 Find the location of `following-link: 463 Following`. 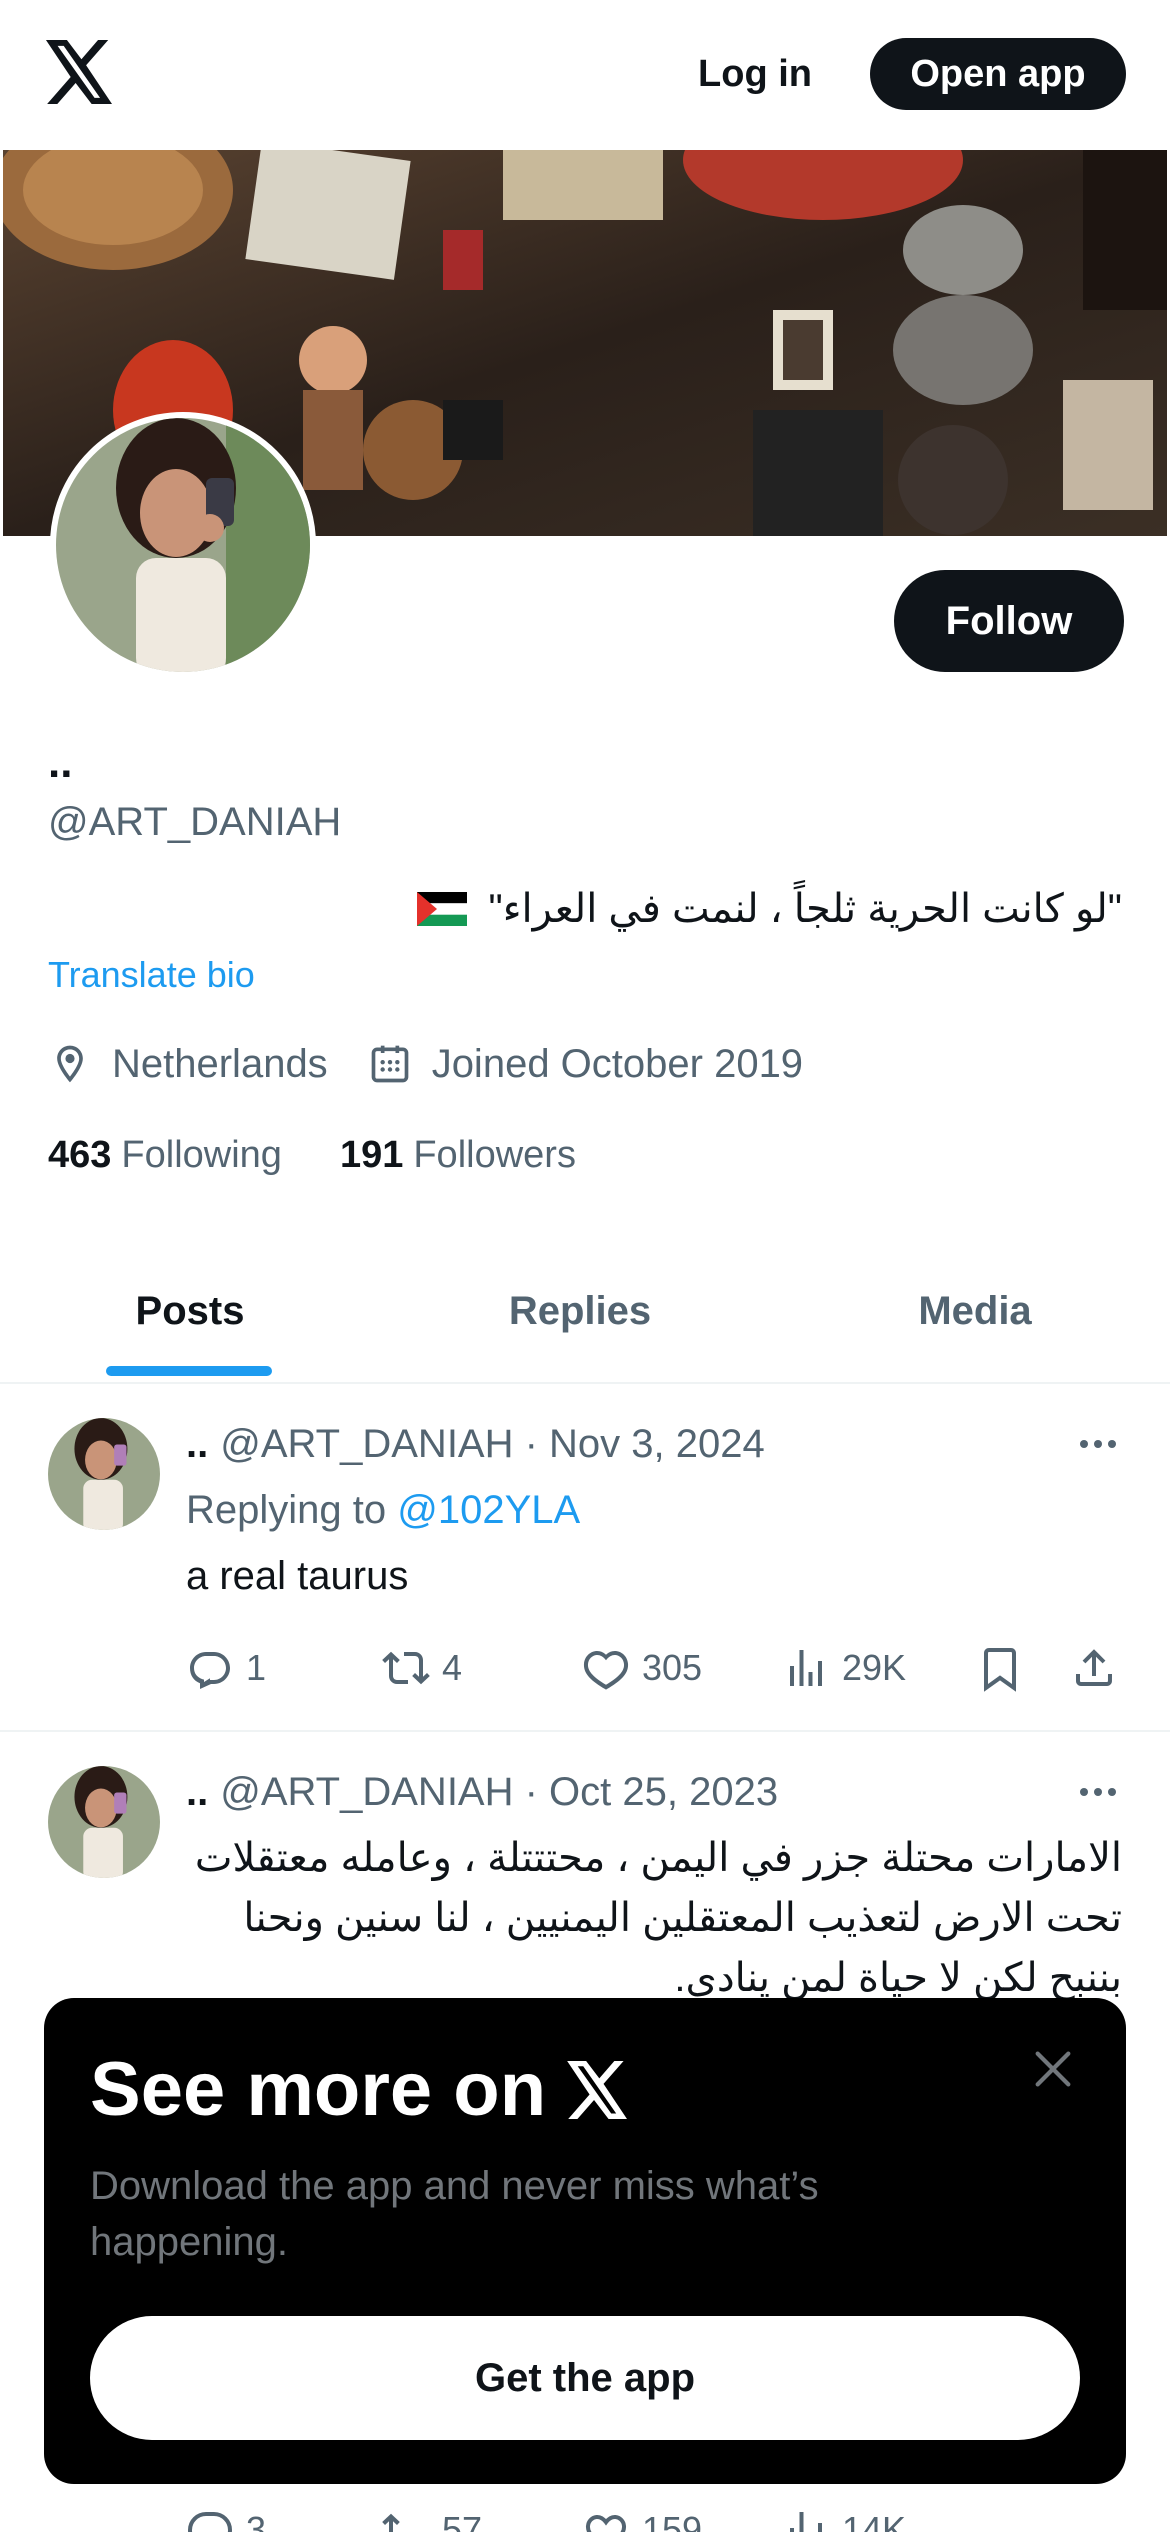

following-link: 463 Following is located at coordinates (165, 1155).